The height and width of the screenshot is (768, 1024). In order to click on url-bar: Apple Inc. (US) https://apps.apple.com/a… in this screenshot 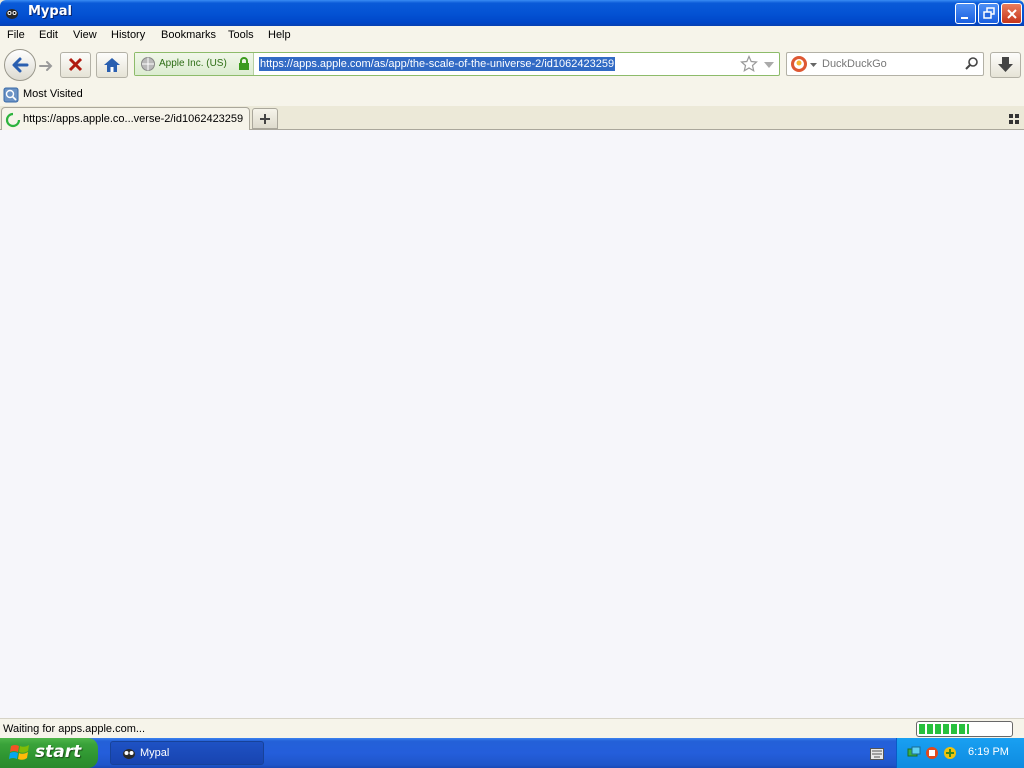, I will do `click(457, 64)`.